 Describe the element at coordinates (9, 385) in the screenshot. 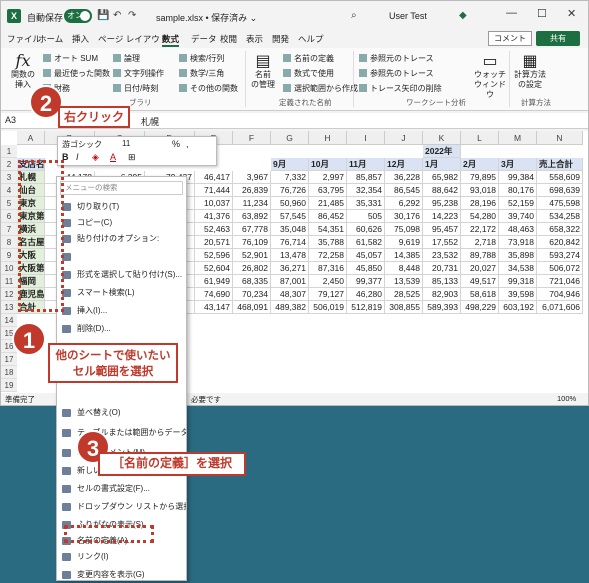

I see `row-header: 19` at that location.